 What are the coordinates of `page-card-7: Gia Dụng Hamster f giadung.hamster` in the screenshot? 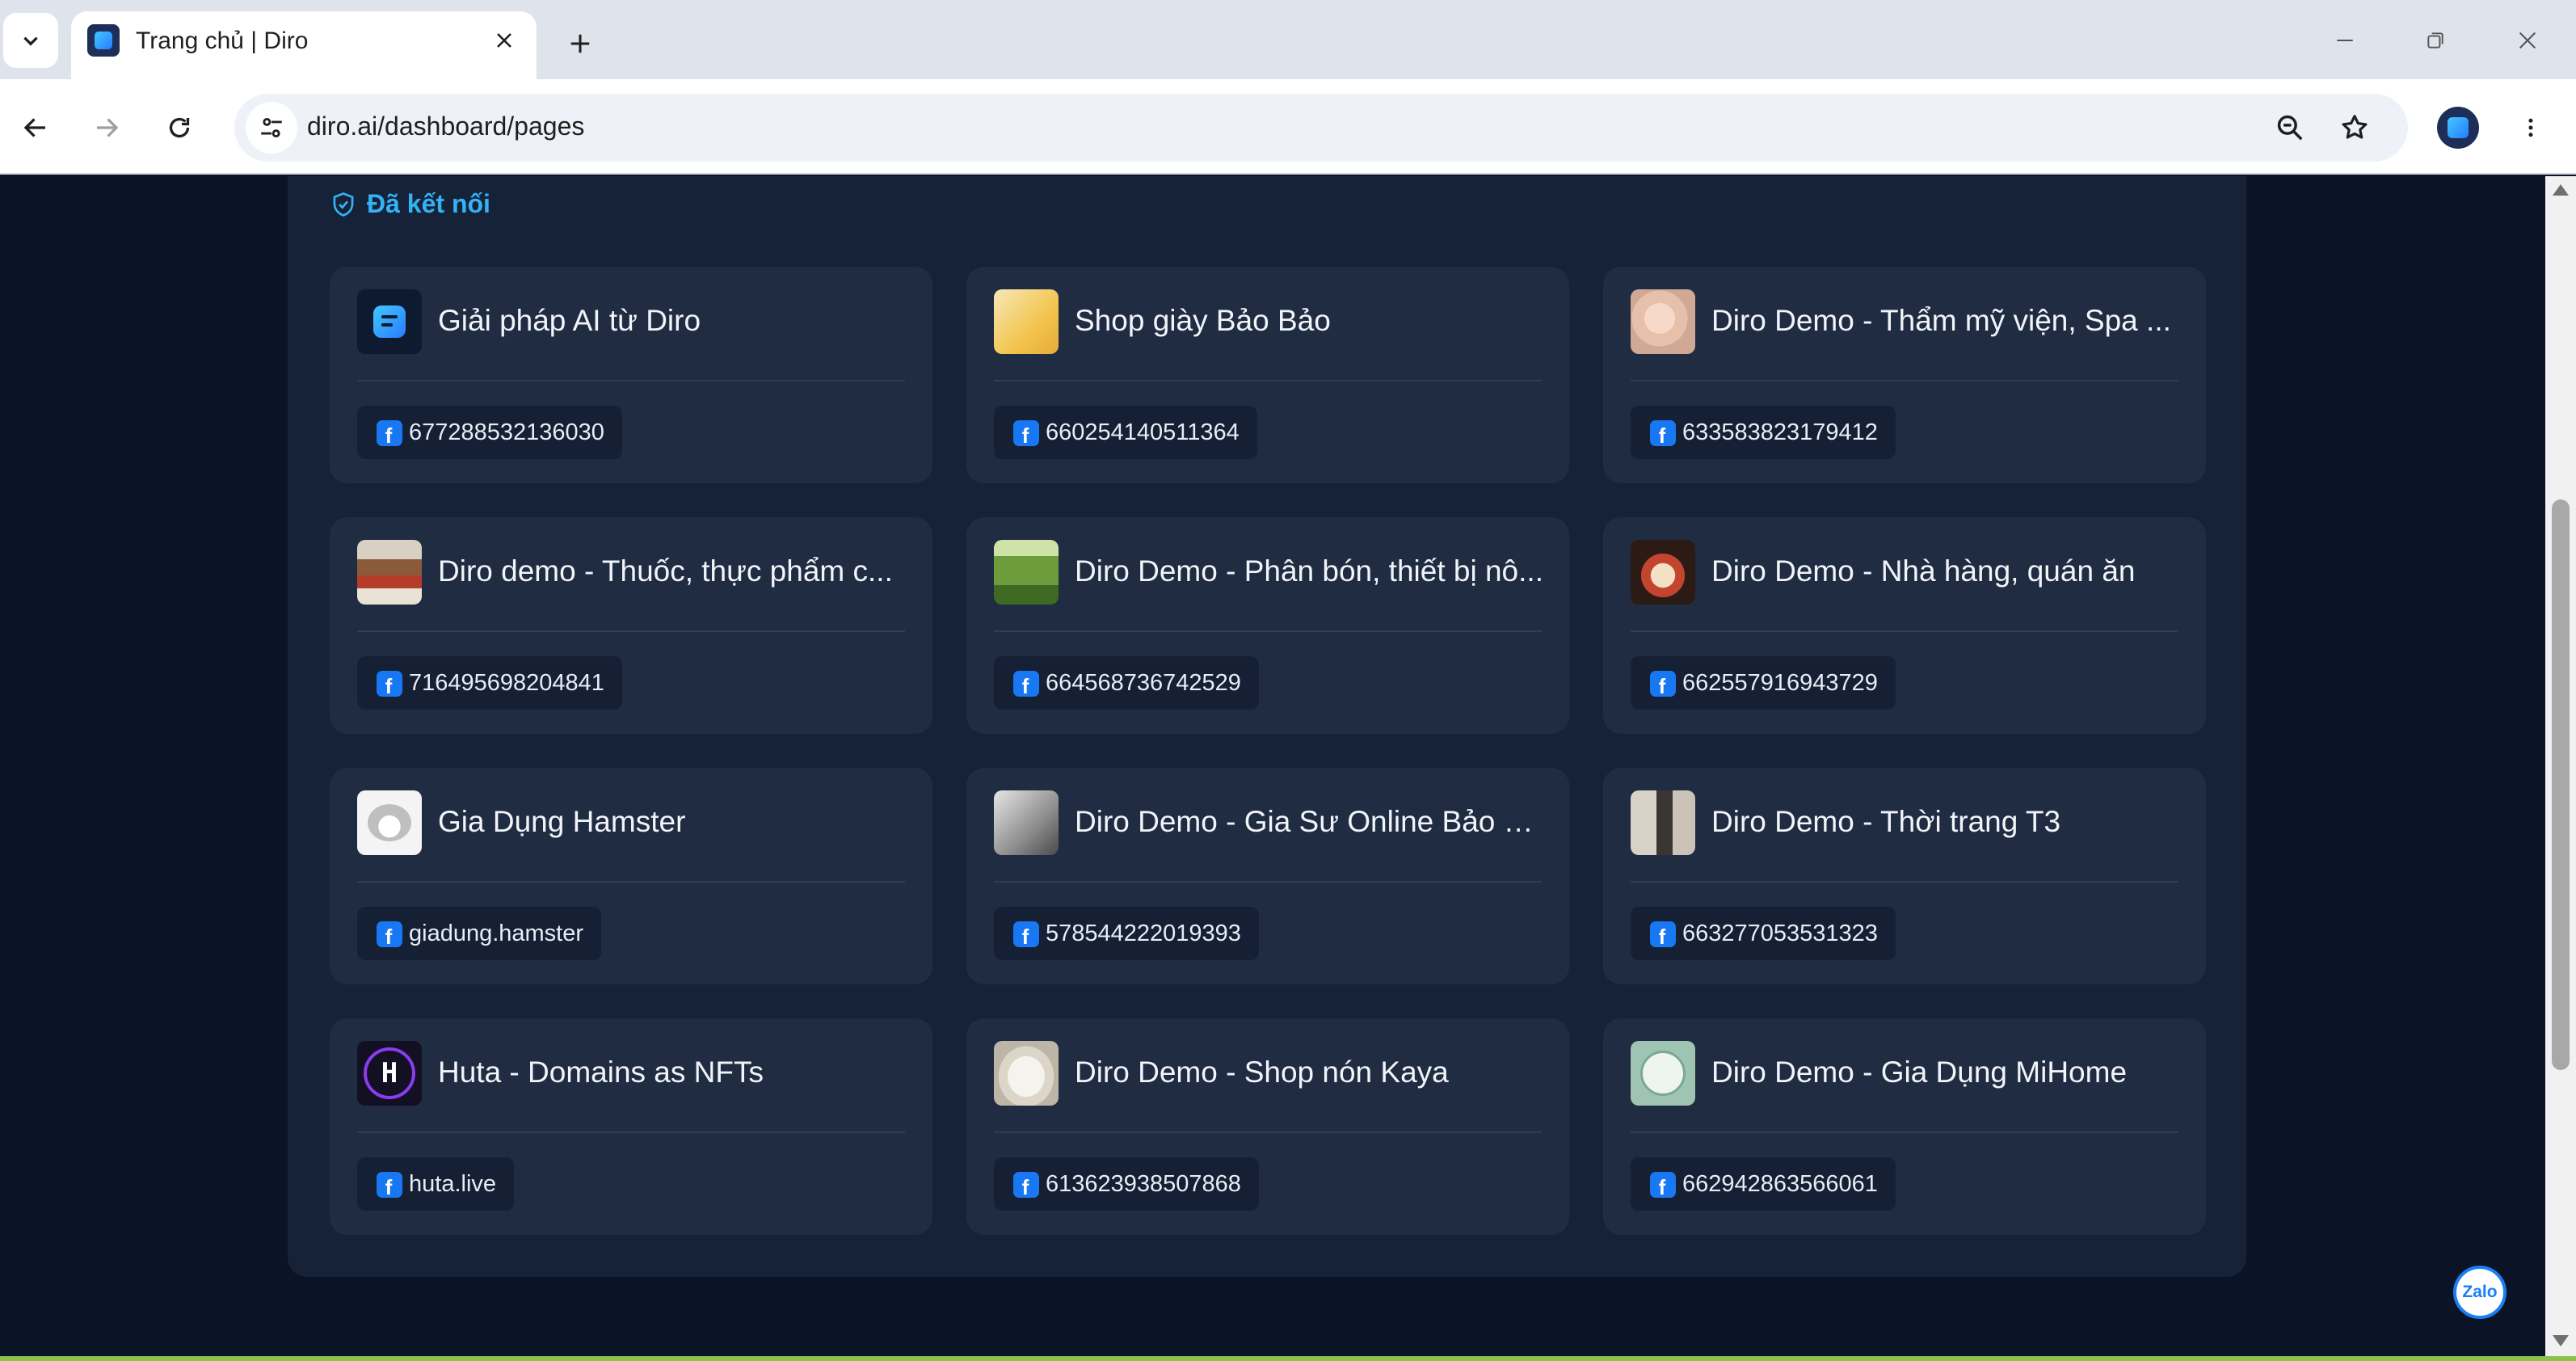 It's located at (631, 876).